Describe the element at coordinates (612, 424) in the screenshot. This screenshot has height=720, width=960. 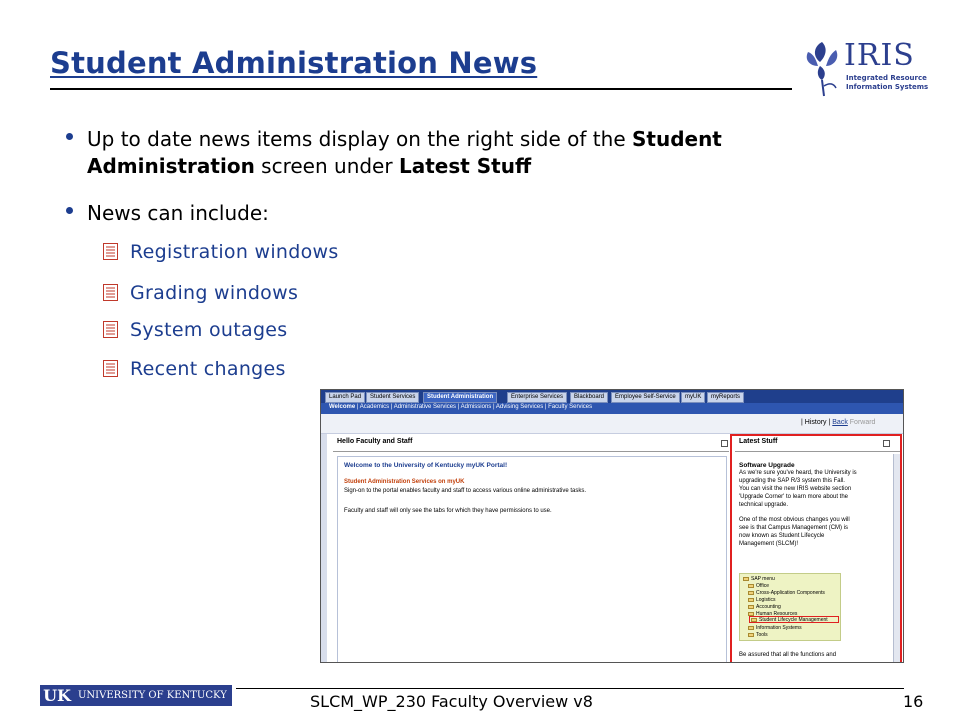
I see `history-bar: | History | Back Forward` at that location.